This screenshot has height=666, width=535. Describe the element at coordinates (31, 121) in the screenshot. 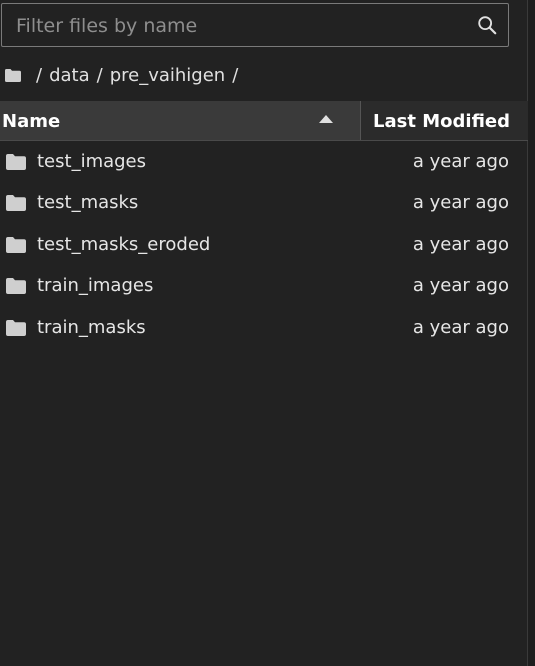

I see `name-column-label: Name` at that location.